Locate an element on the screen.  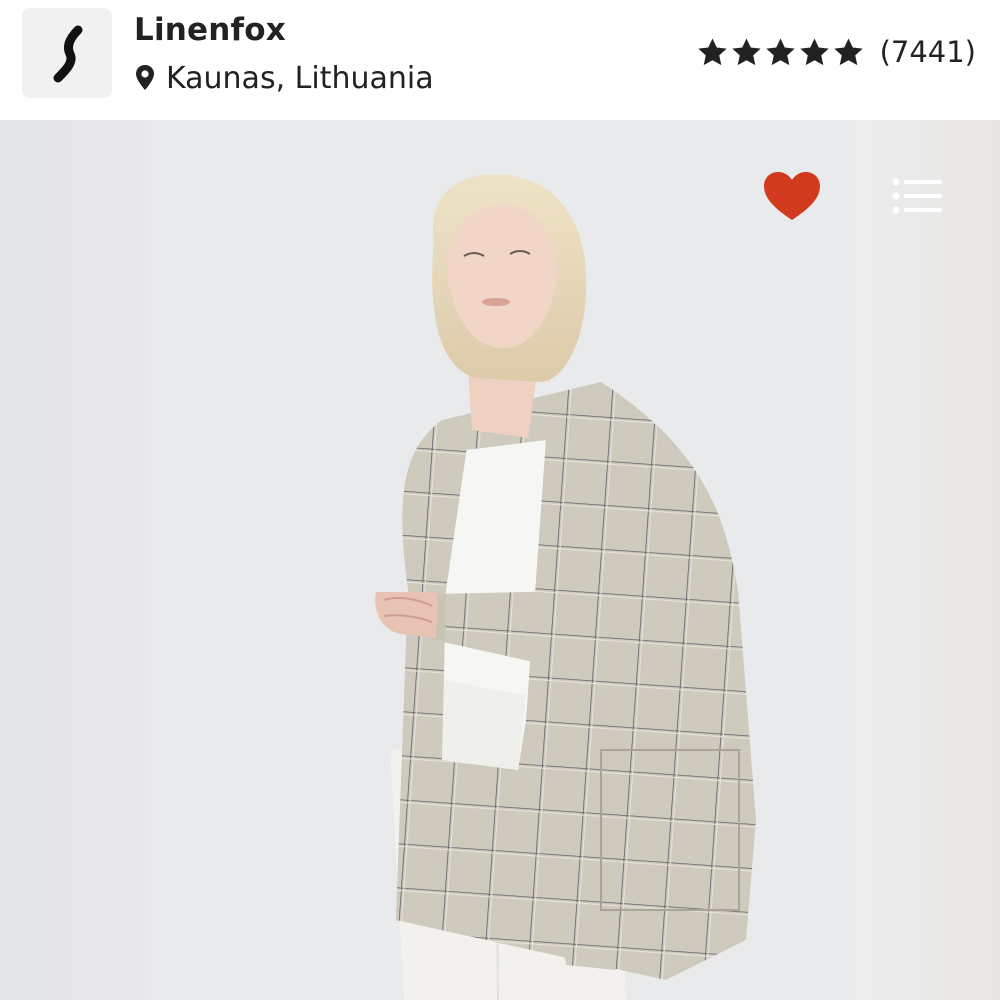
shop-logo is located at coordinates (67, 53).